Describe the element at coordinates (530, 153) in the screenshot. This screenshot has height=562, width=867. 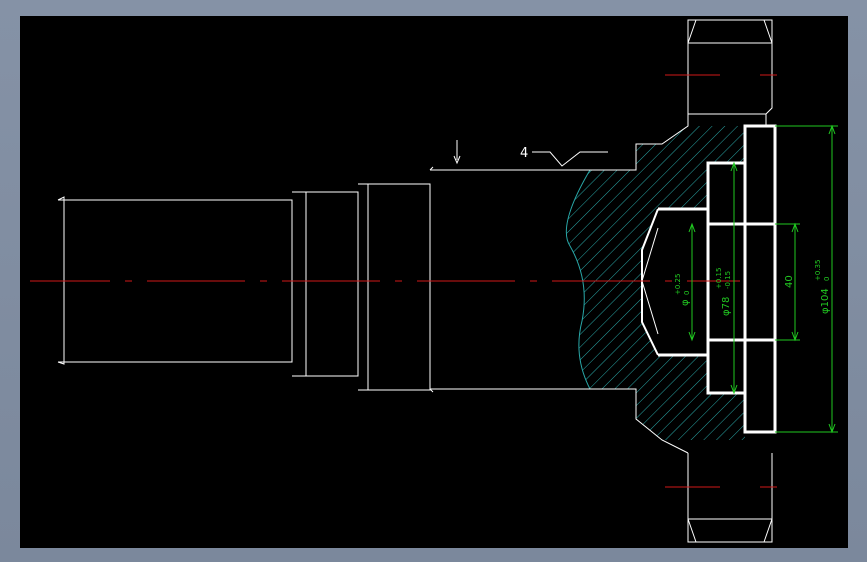
I see `surface-finish-symbol` at that location.